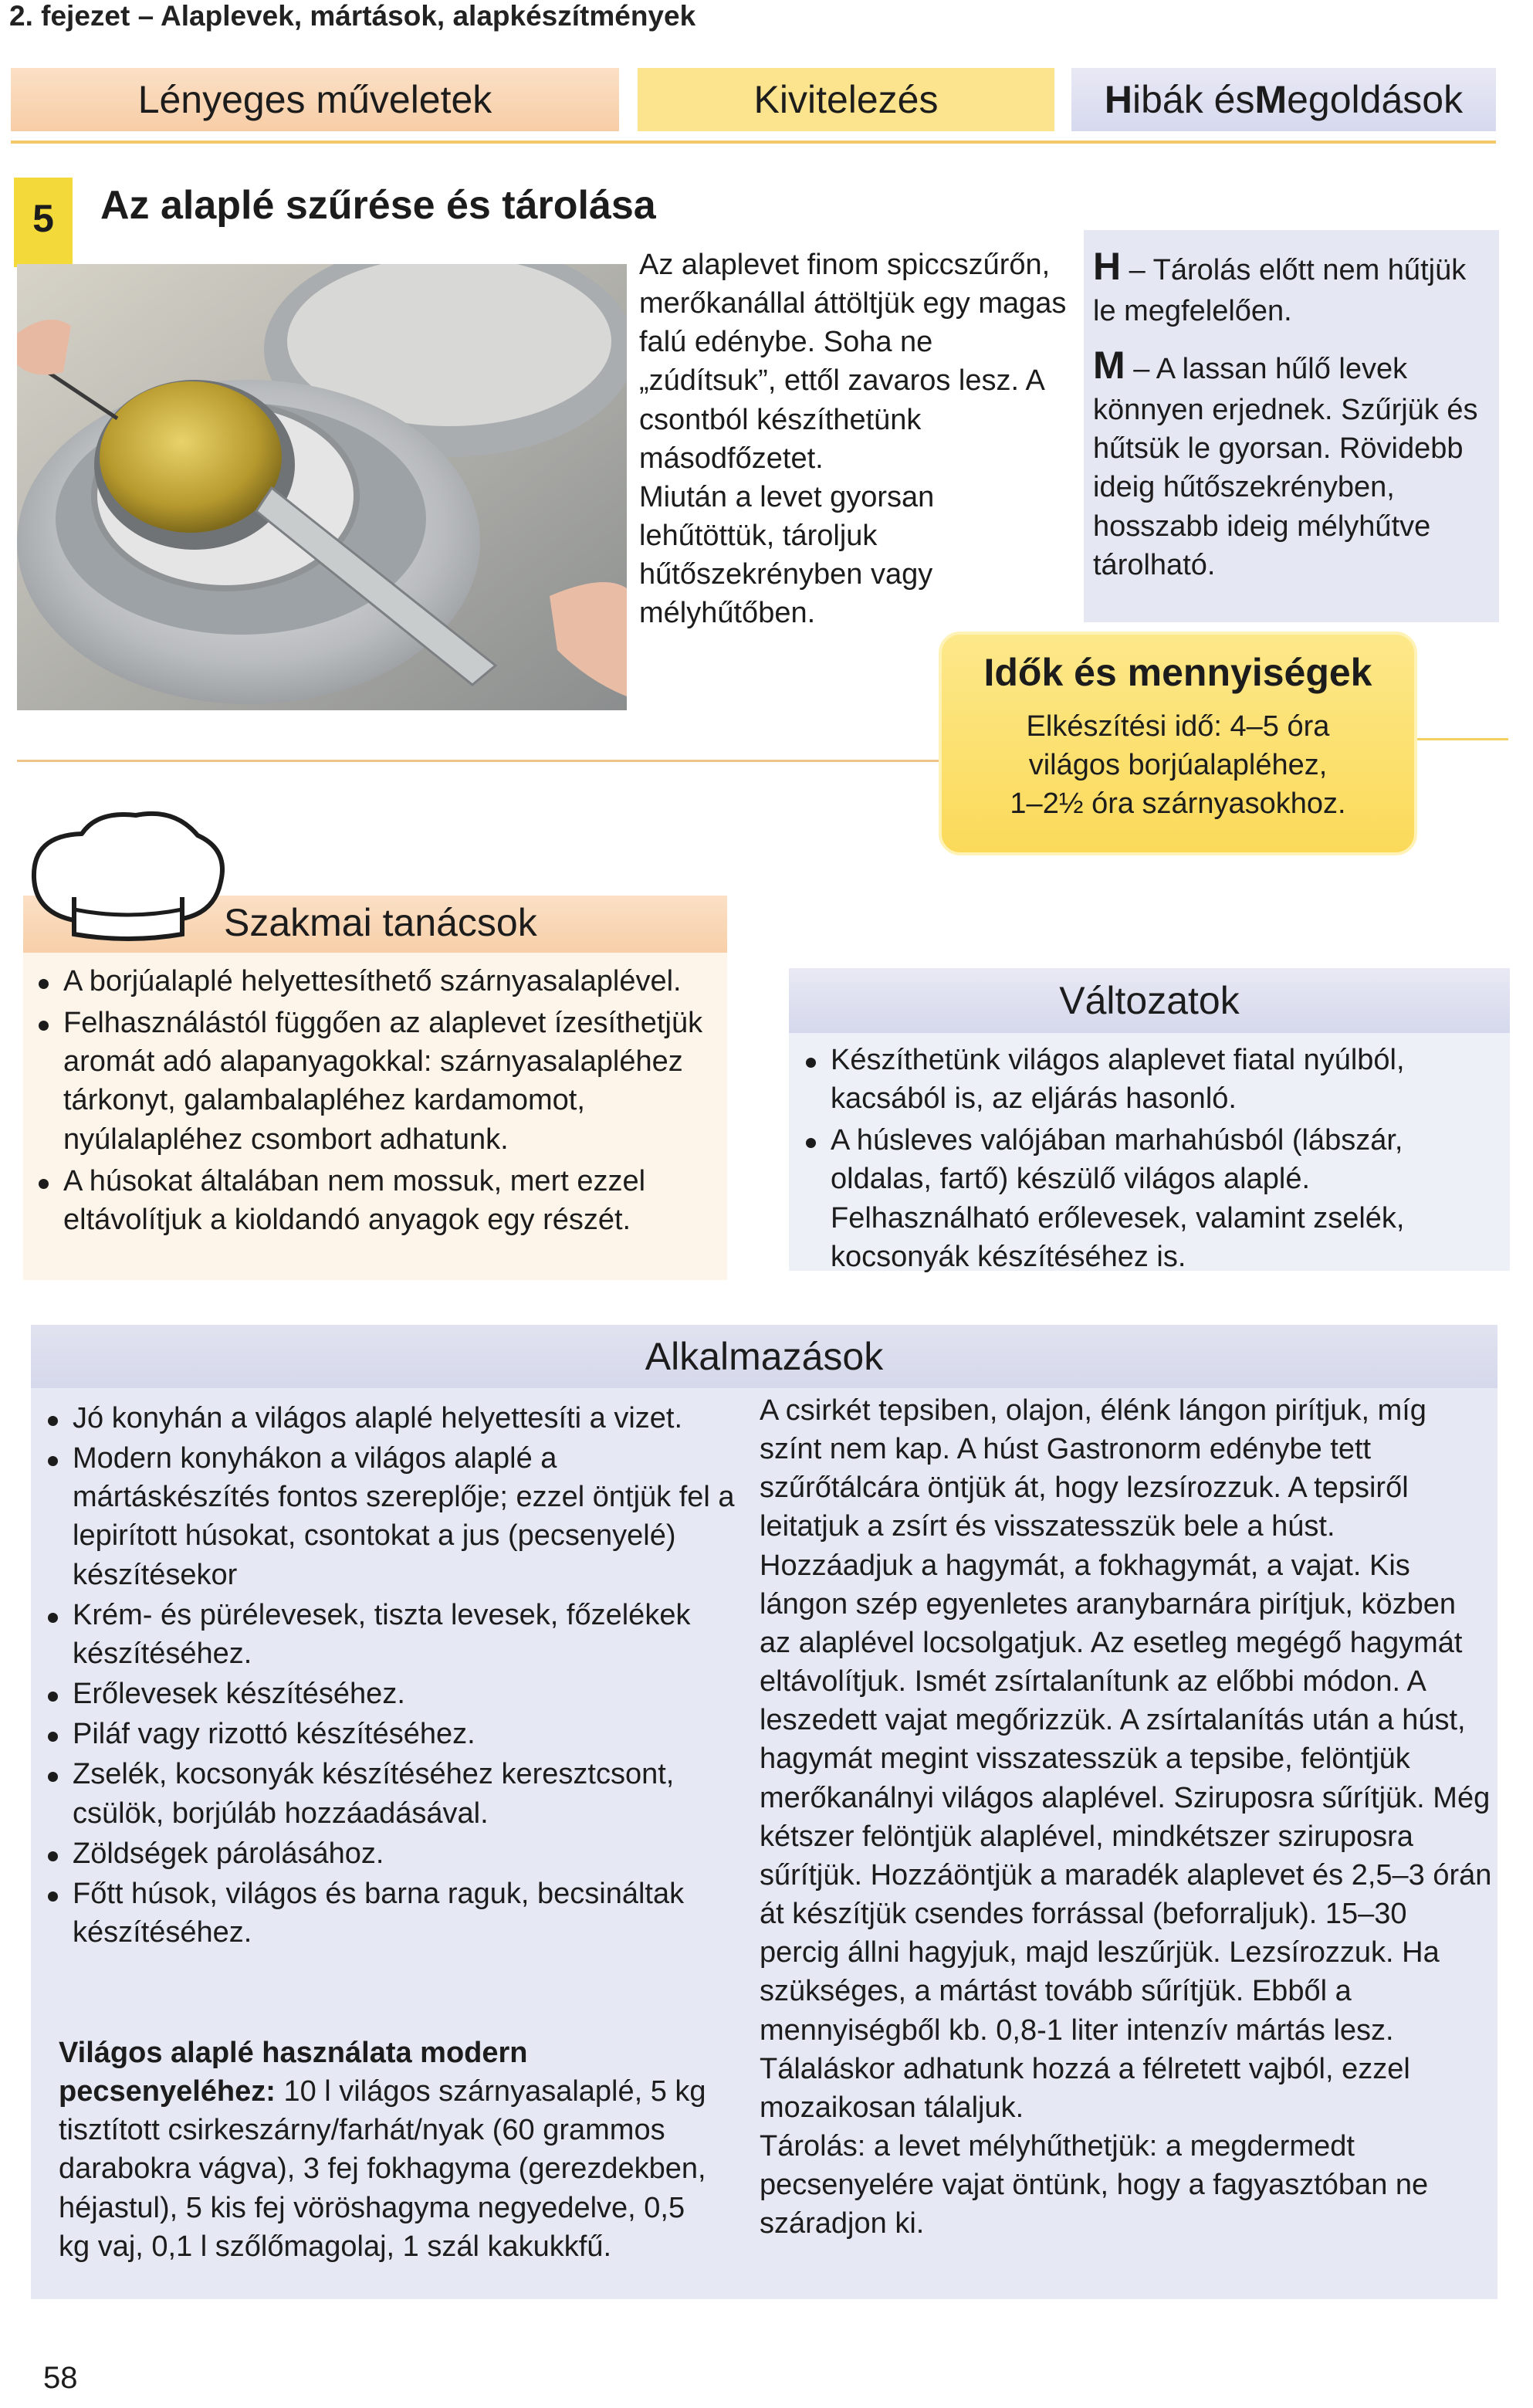 Image resolution: width=1533 pixels, height=2408 pixels. I want to click on problems-initial-m: M, so click(1271, 99).